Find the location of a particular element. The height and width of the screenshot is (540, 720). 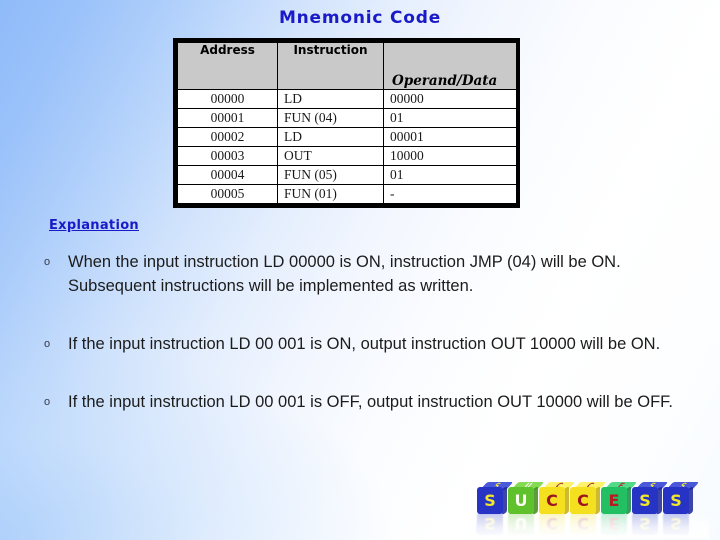

table-row: 00005 FUN (01) - is located at coordinates (347, 194).